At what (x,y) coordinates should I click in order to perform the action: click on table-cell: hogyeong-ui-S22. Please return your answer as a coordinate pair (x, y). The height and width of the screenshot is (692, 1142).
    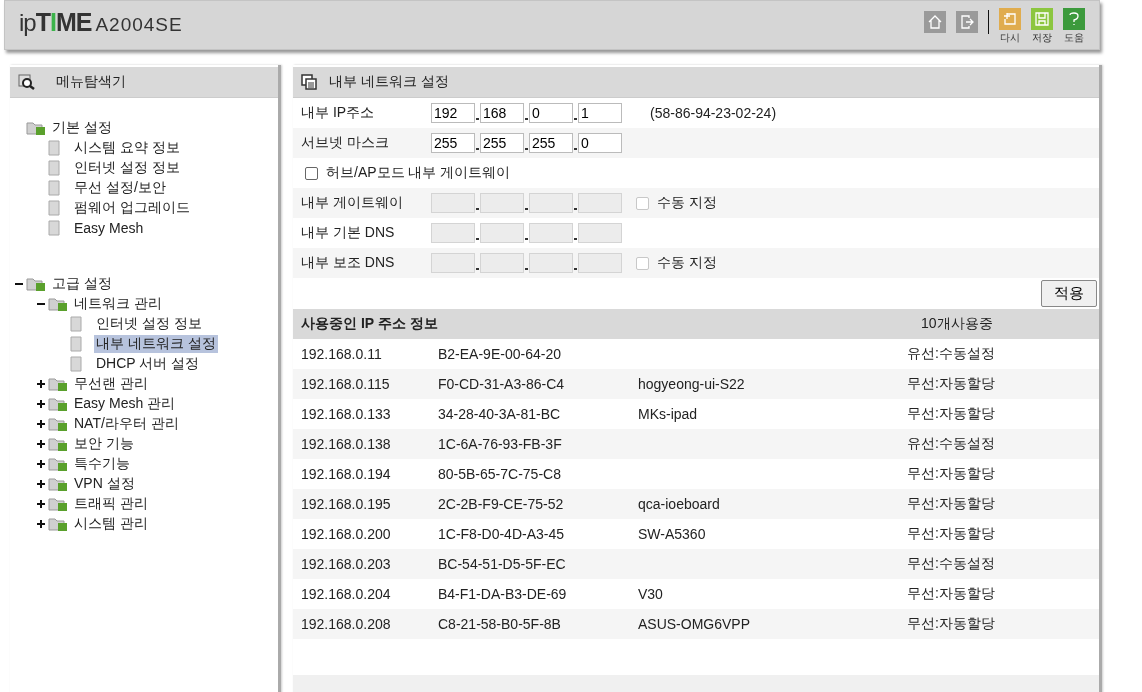
    Looking at the image, I should click on (691, 384).